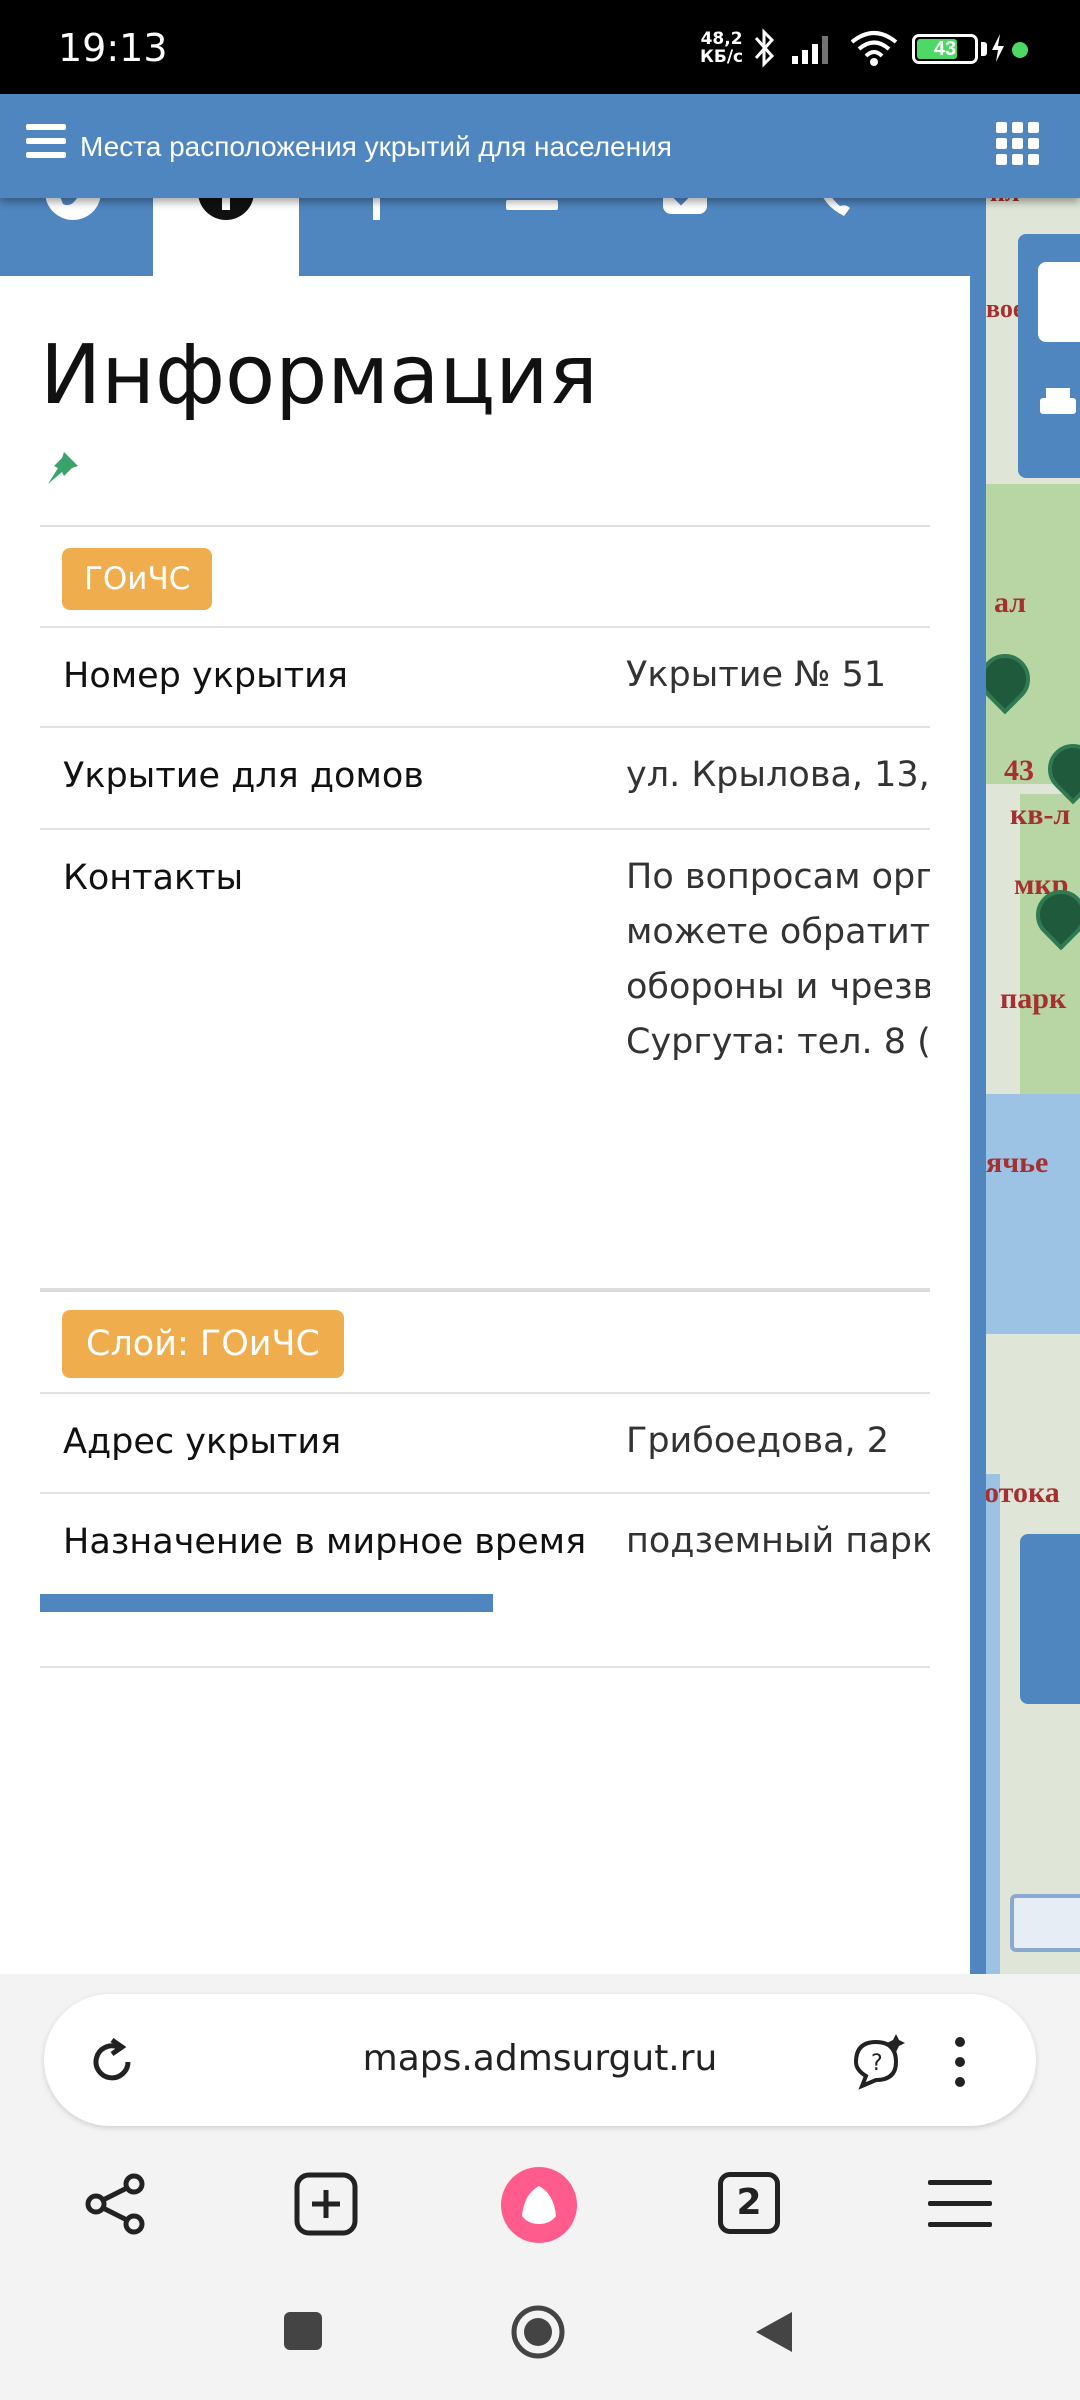 The width and height of the screenshot is (1080, 2400). What do you see at coordinates (960, 2062) in the screenshot?
I see `more-options-icon` at bounding box center [960, 2062].